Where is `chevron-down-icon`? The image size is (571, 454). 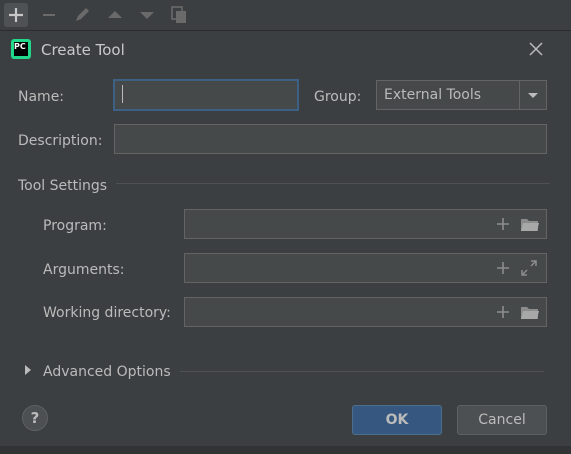 chevron-down-icon is located at coordinates (533, 95).